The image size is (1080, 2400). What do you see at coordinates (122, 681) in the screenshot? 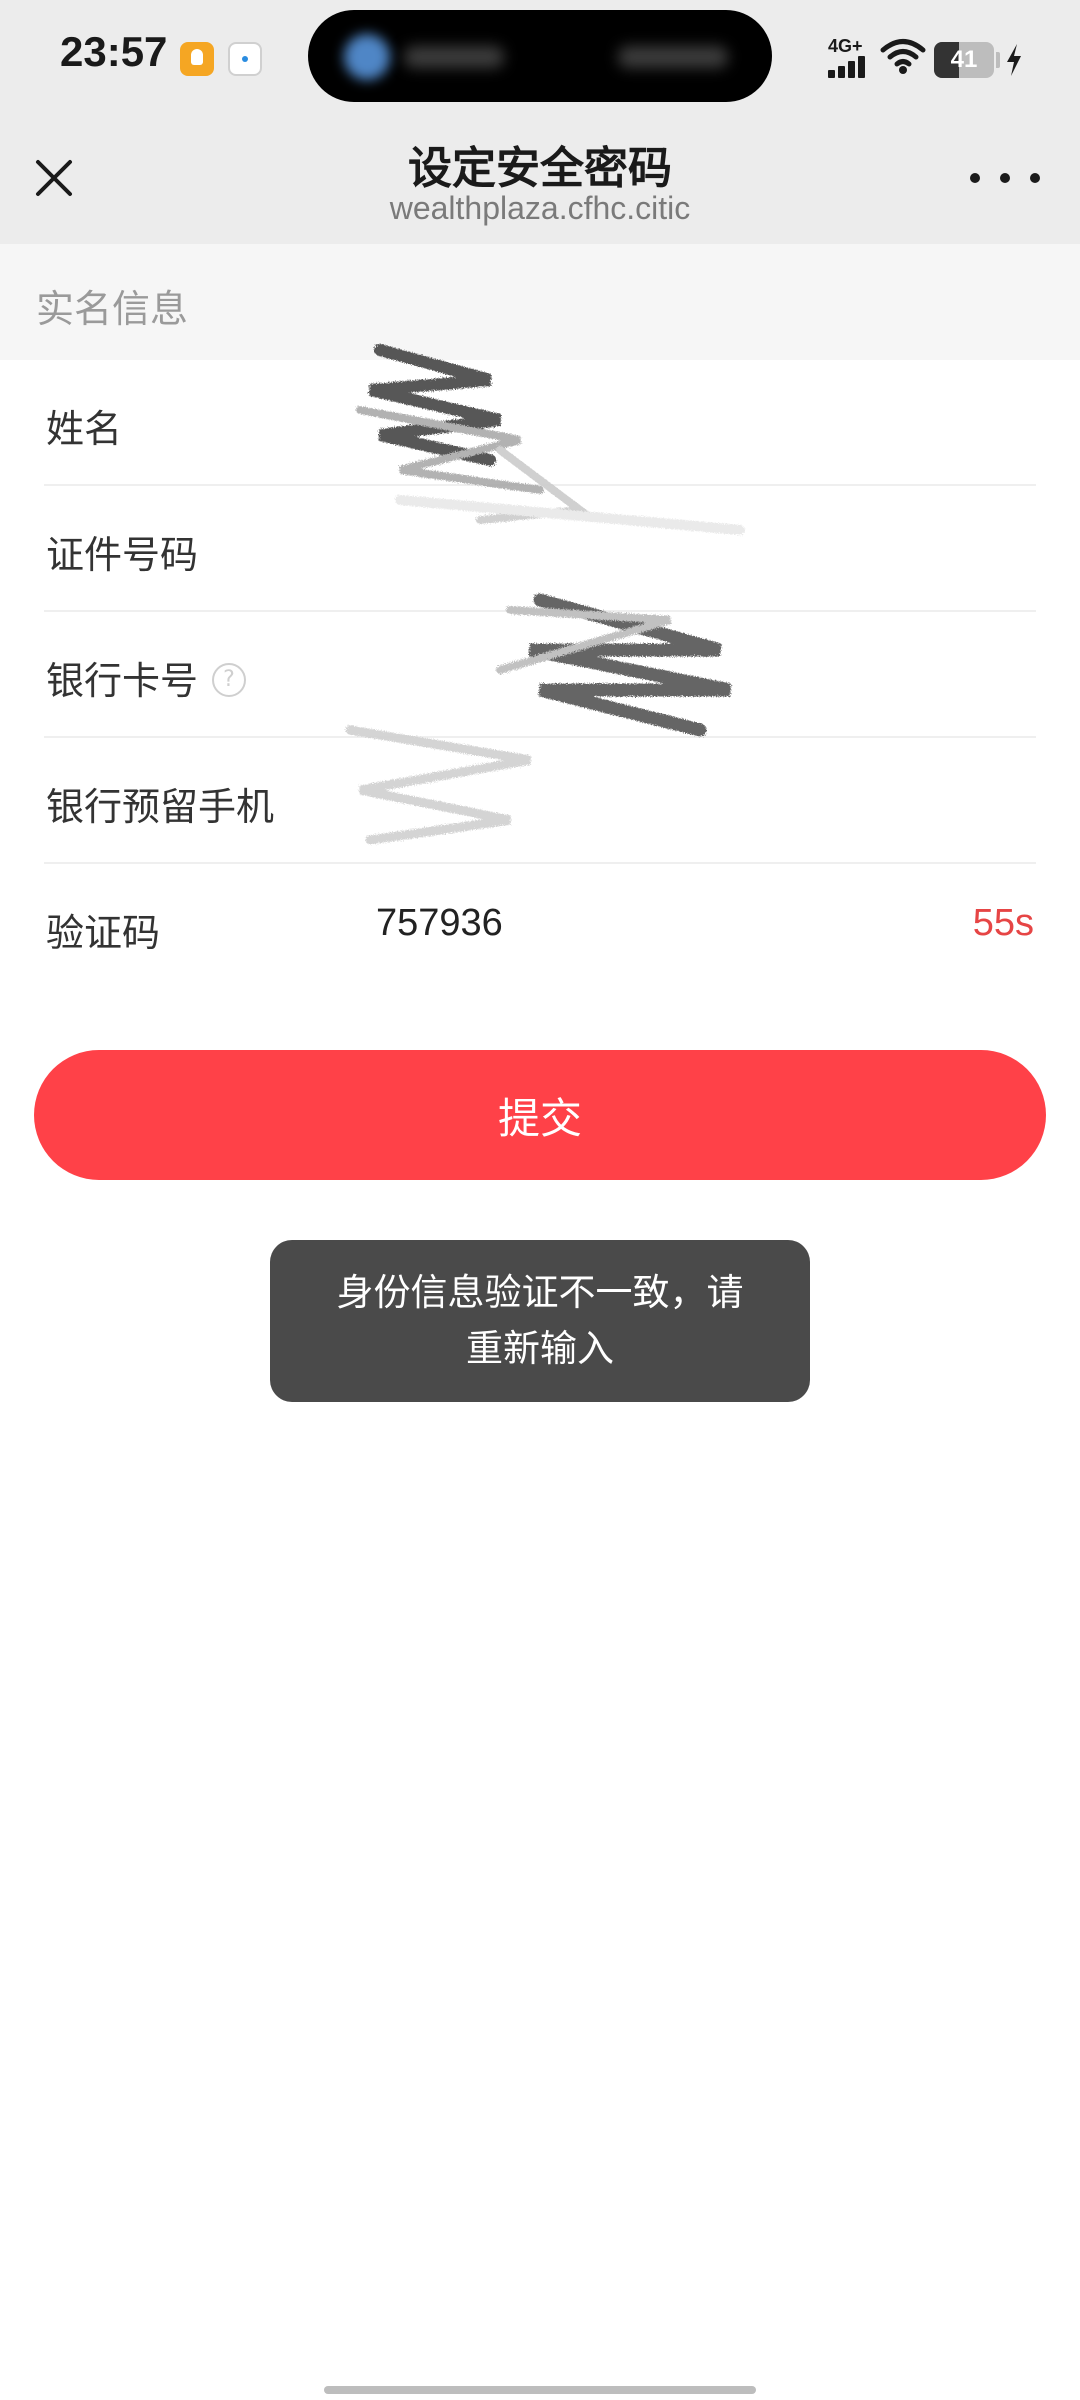
I see `bank-card-label-text: 银行卡号` at bounding box center [122, 681].